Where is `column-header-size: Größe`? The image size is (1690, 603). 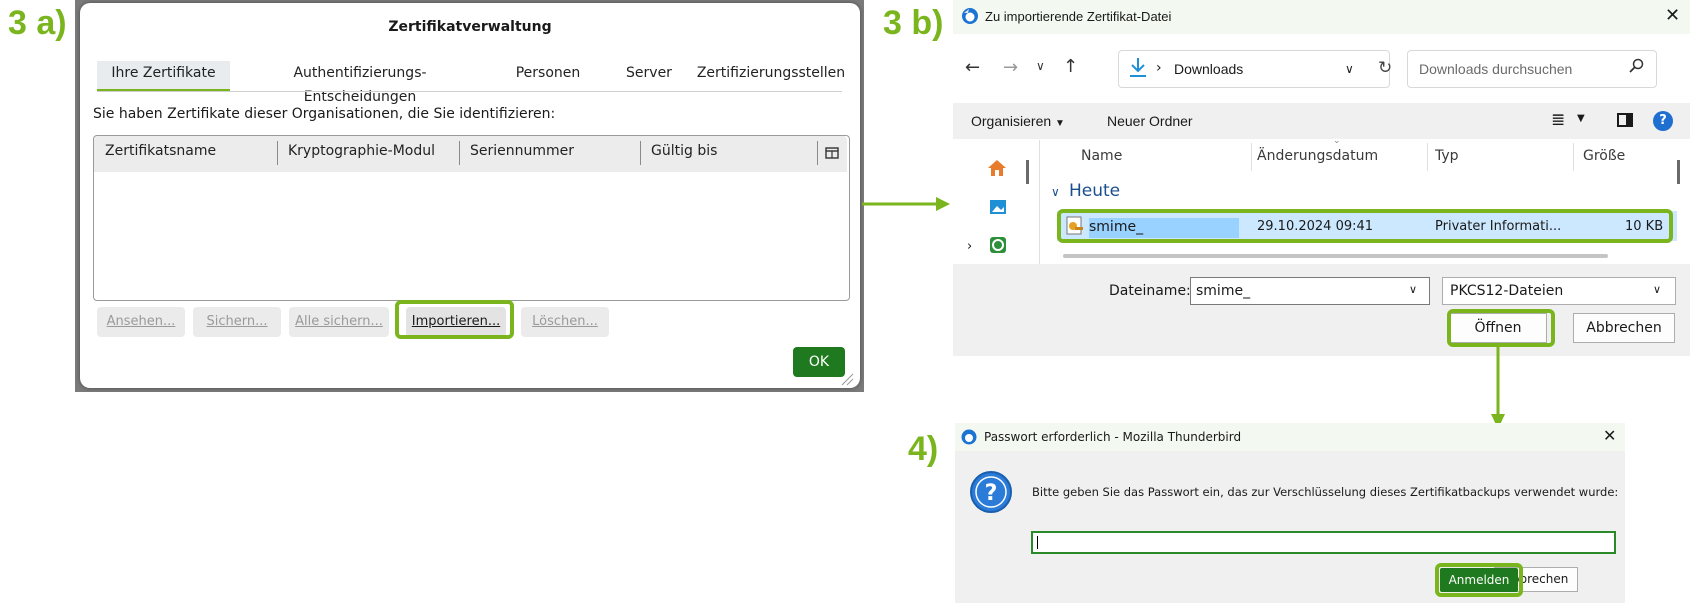 column-header-size: Größe is located at coordinates (1604, 156).